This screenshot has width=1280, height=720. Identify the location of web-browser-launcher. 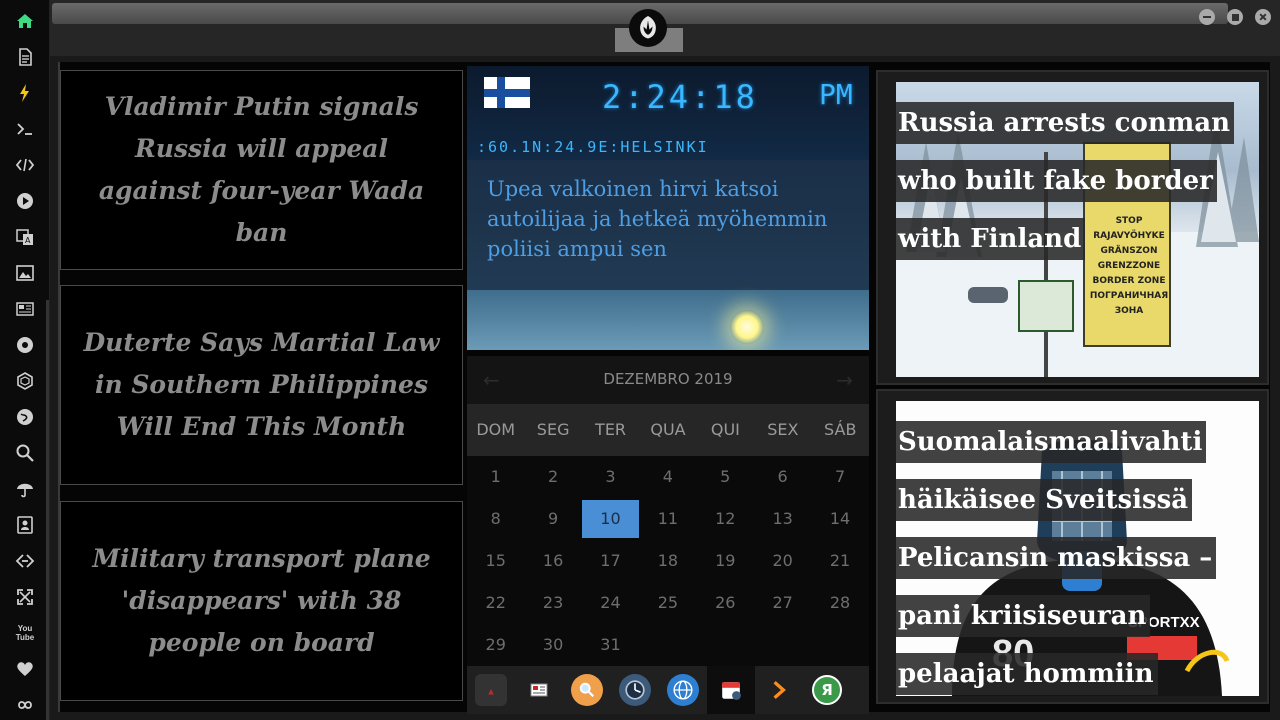
(683, 690).